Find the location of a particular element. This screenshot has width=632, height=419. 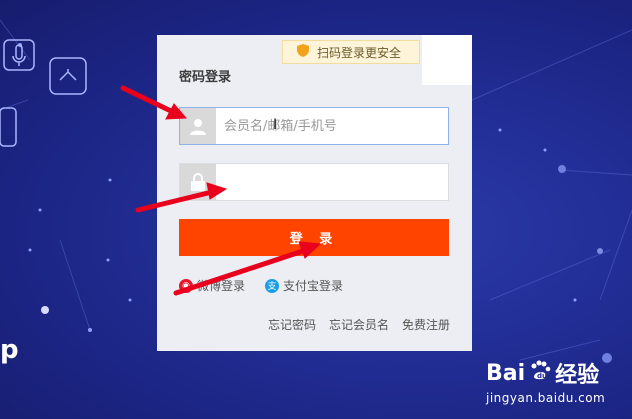

svg-text: du is located at coordinates (542, 376).